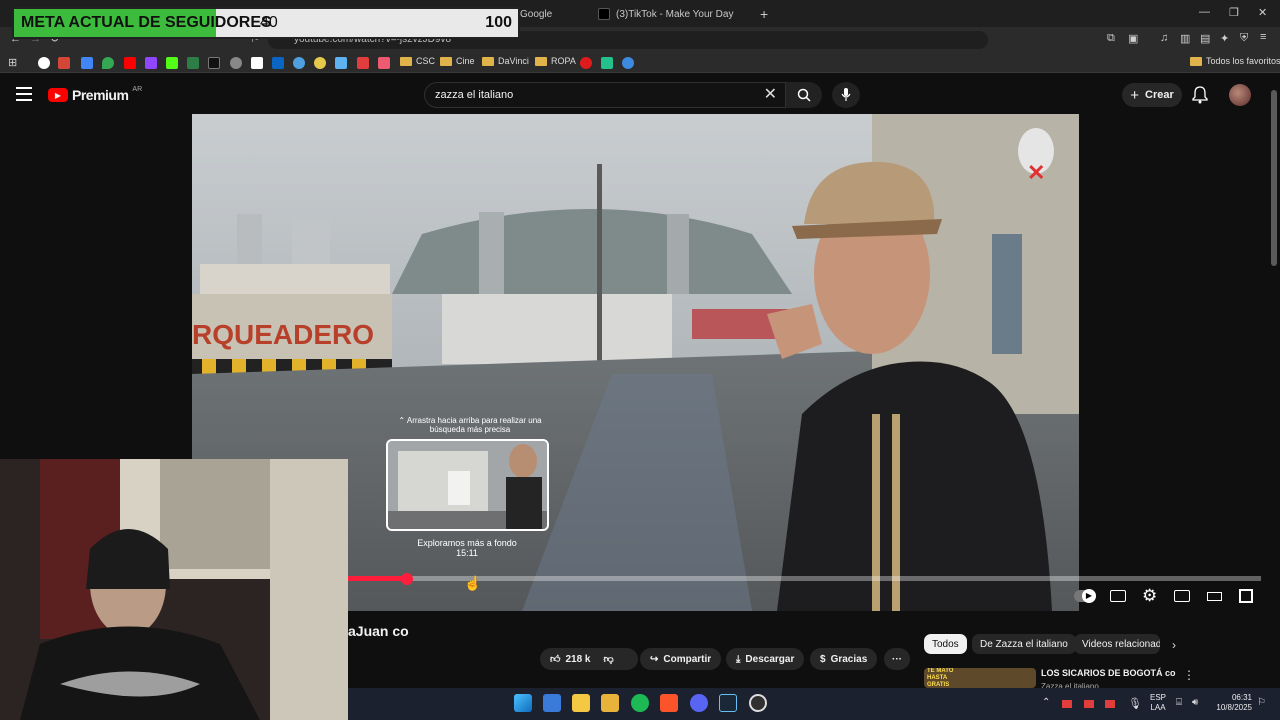 The image size is (1280, 720). Describe the element at coordinates (1204, 12) in the screenshot. I see `minimize-button: —` at that location.